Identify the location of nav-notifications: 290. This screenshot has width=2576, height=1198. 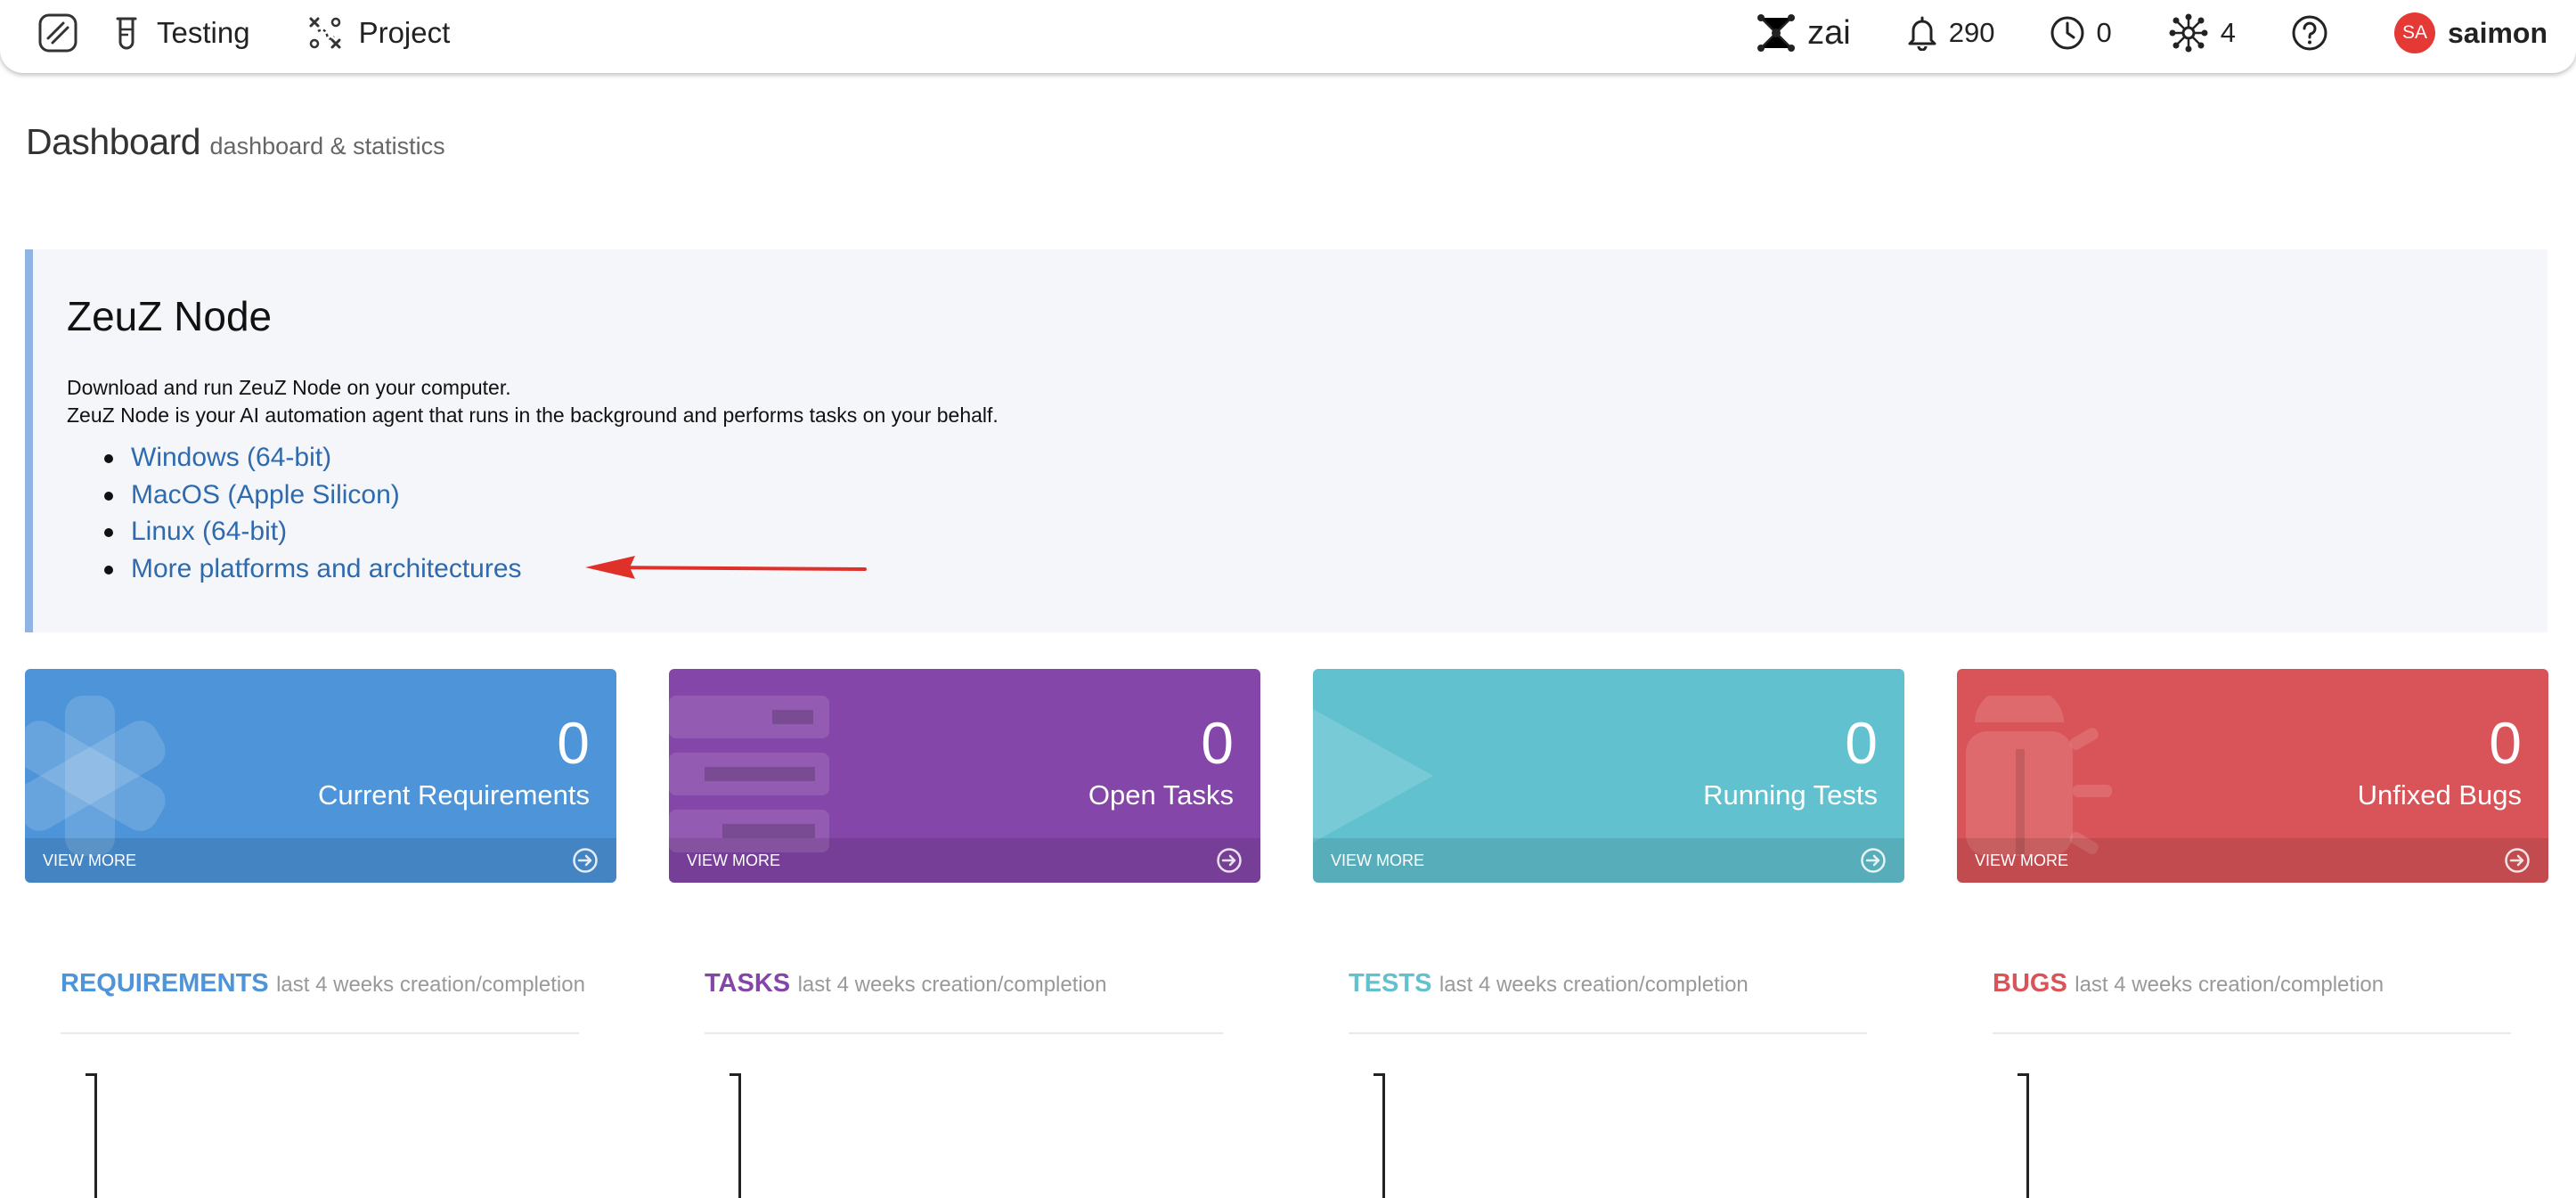
(1951, 33).